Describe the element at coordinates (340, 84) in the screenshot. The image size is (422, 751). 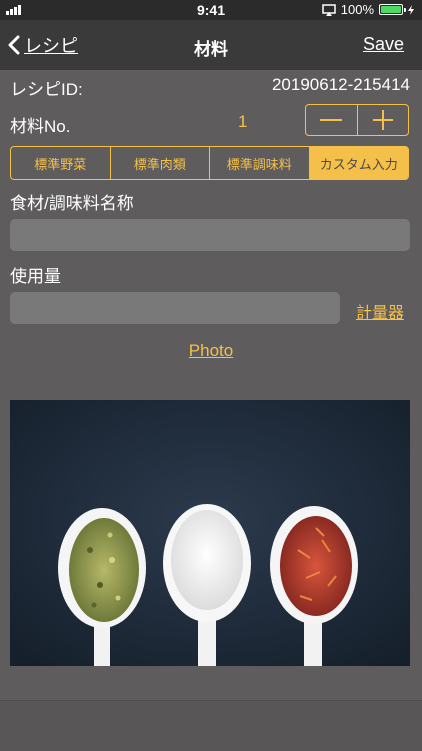
I see `recipe-id-value: 20190612-215414` at that location.